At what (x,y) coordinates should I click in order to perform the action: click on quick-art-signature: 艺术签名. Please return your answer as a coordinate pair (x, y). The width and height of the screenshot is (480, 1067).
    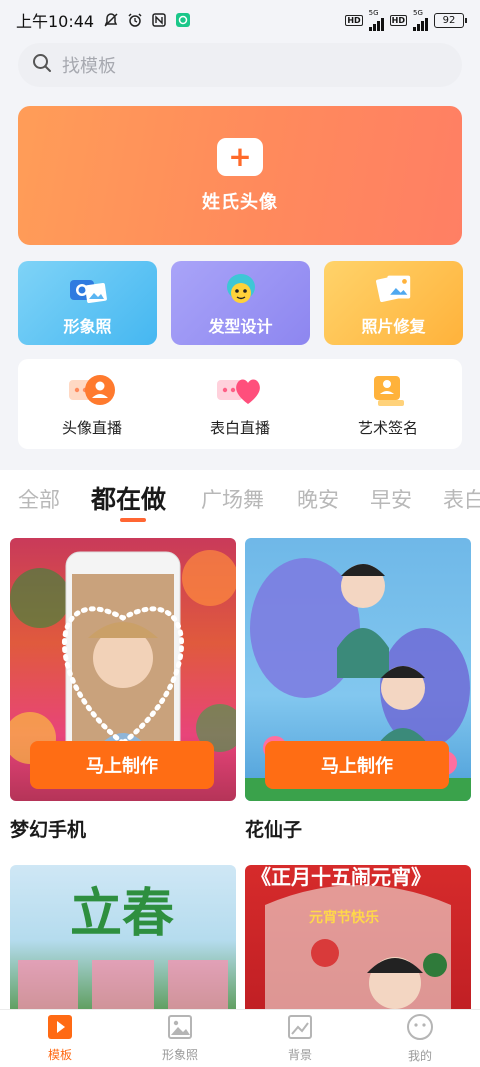
    Looking at the image, I should click on (388, 404).